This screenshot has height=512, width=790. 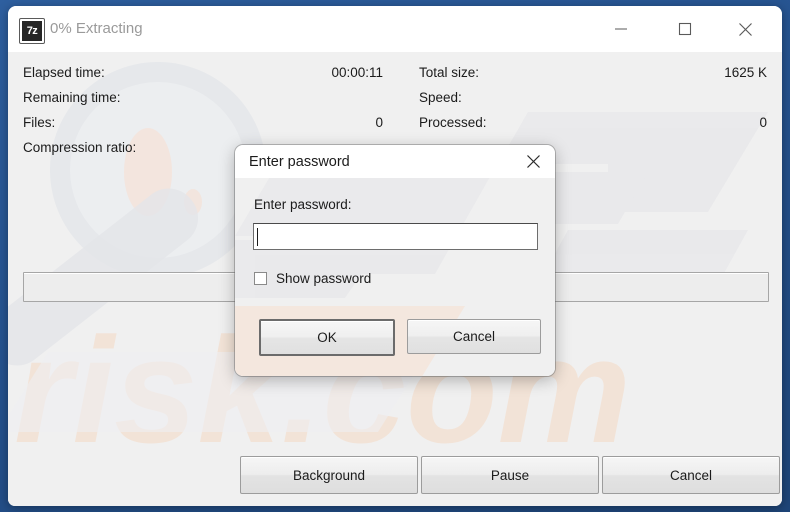 What do you see at coordinates (453, 122) in the screenshot?
I see `stat-label-processed: Processed:` at bounding box center [453, 122].